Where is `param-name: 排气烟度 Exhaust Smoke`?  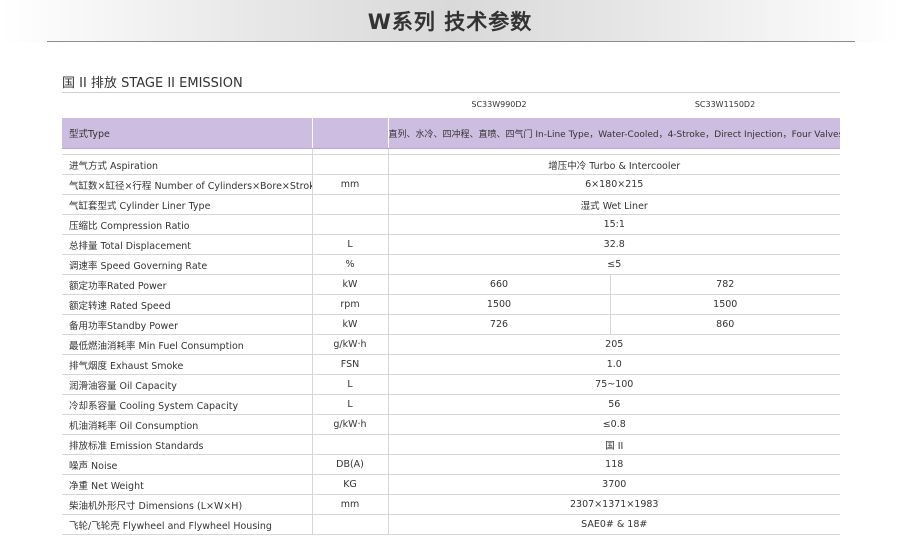
param-name: 排气烟度 Exhaust Smoke is located at coordinates (187, 364).